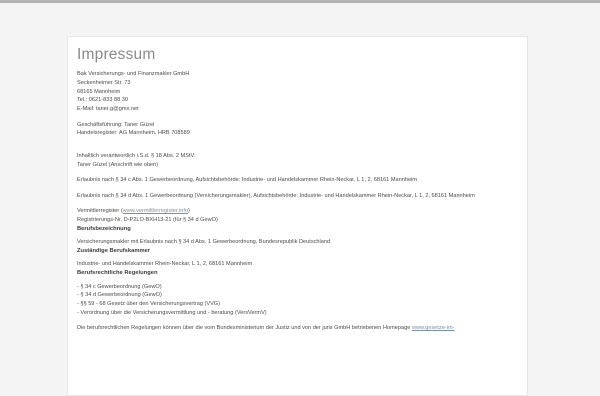  I want to click on registry-prefix: Vermittlerregister (, so click(100, 211).